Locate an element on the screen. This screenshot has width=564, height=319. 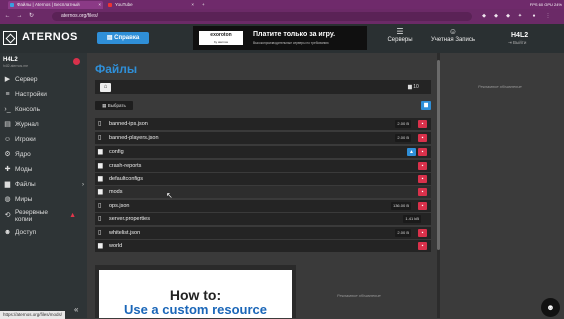
sidebar-item-access: ☻ Доступ is located at coordinates (43, 233).